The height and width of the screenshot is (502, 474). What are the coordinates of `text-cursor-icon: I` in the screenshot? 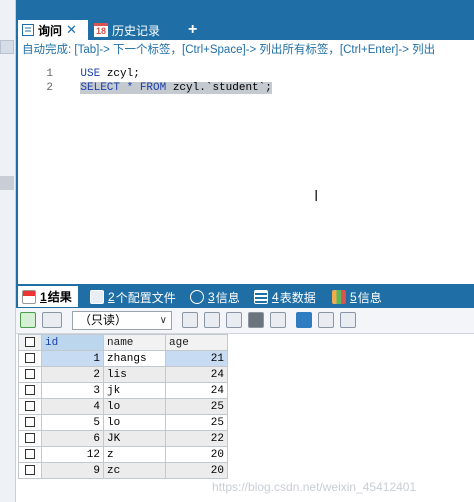 It's located at (316, 196).